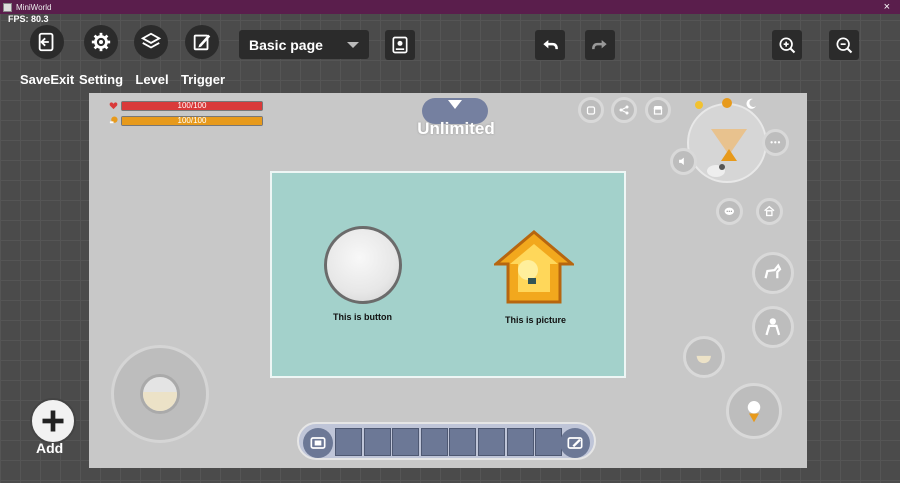  I want to click on plus-icon, so click(53, 421).